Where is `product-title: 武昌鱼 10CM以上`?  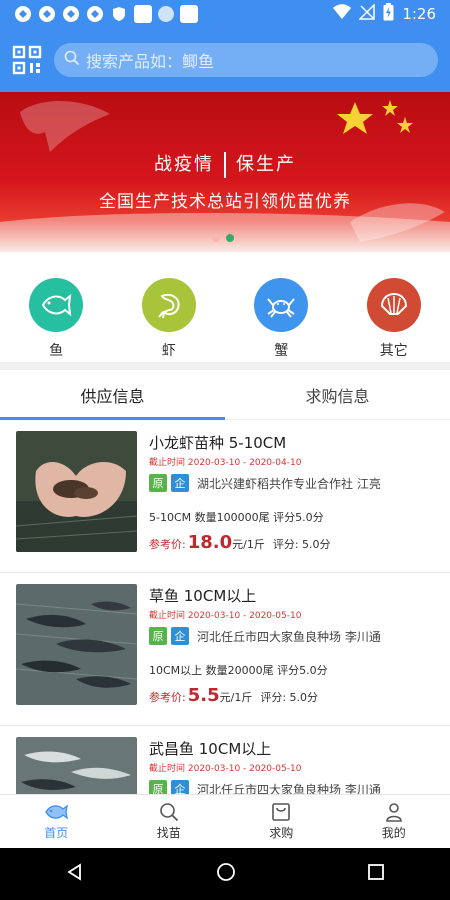 product-title: 武昌鱼 10CM以上 is located at coordinates (210, 749).